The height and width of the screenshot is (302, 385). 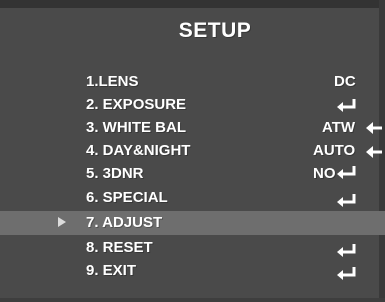 I want to click on menu-item-lens: 1.LENS DC, so click(x=192, y=82).